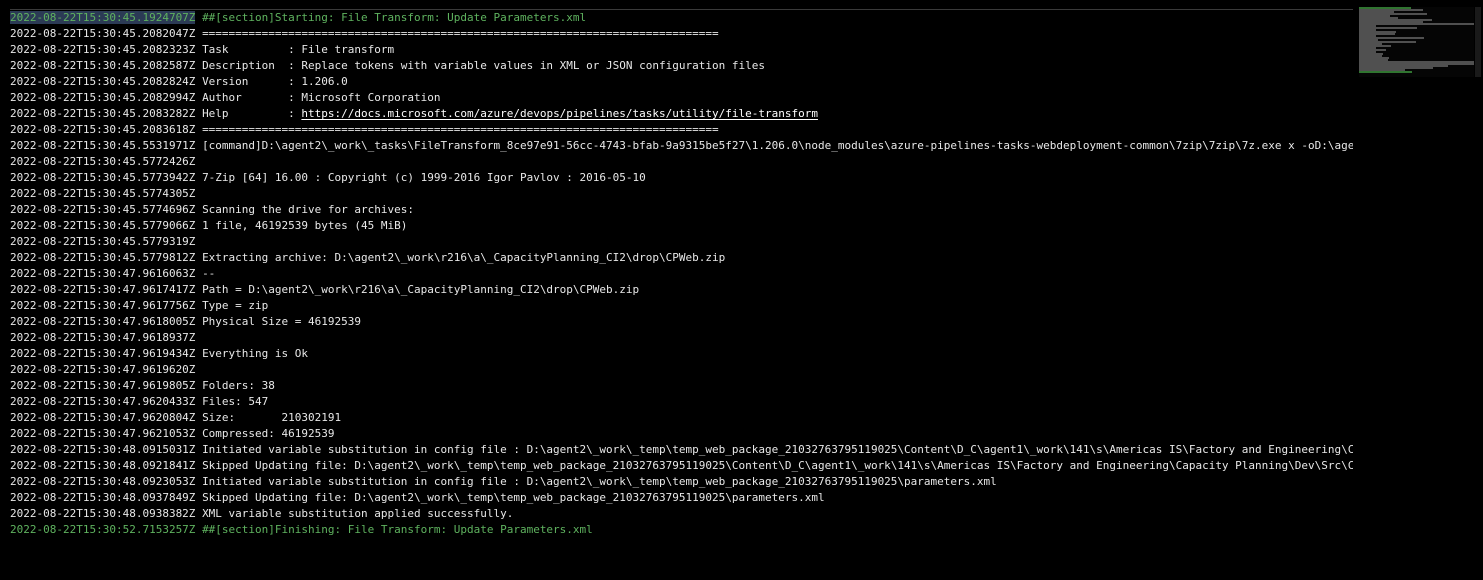 Image resolution: width=1483 pixels, height=580 pixels. Describe the element at coordinates (235, 305) in the screenshot. I see `log-message: Type = zip` at that location.